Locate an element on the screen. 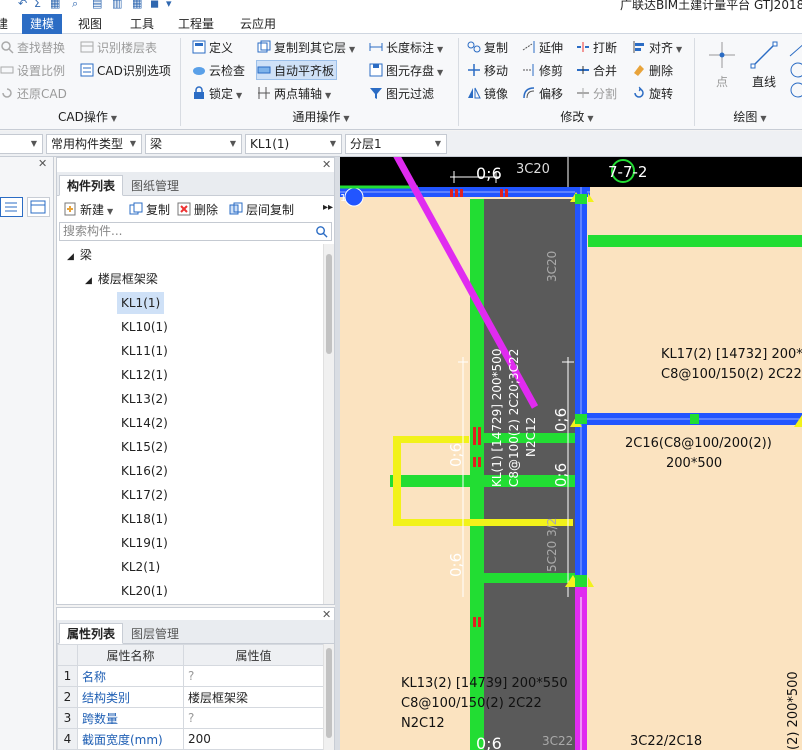 This screenshot has height=750, width=802. undo-icon: ↶ is located at coordinates (22, 5).